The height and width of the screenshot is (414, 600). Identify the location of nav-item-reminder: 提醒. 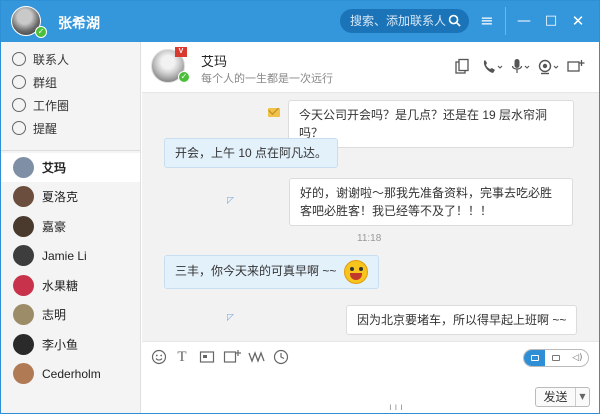
(34, 128).